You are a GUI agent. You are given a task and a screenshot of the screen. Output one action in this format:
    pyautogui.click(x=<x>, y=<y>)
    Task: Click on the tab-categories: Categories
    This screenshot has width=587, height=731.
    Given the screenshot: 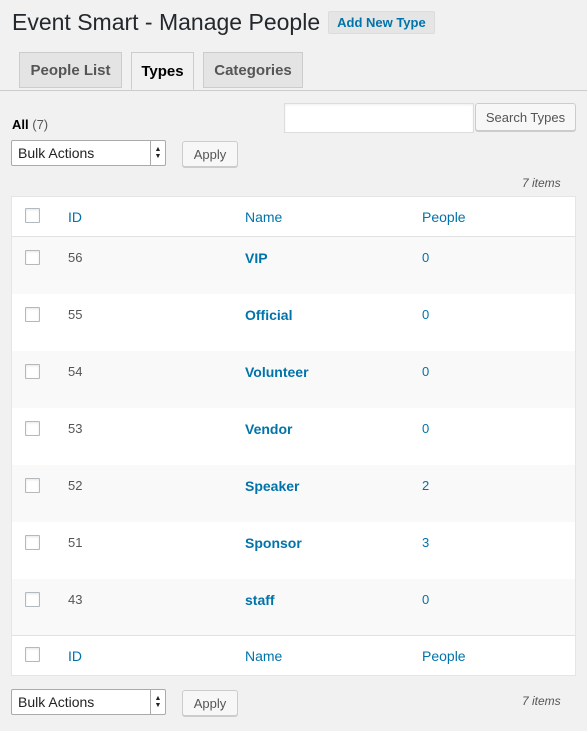 What is the action you would take?
    pyautogui.click(x=253, y=70)
    